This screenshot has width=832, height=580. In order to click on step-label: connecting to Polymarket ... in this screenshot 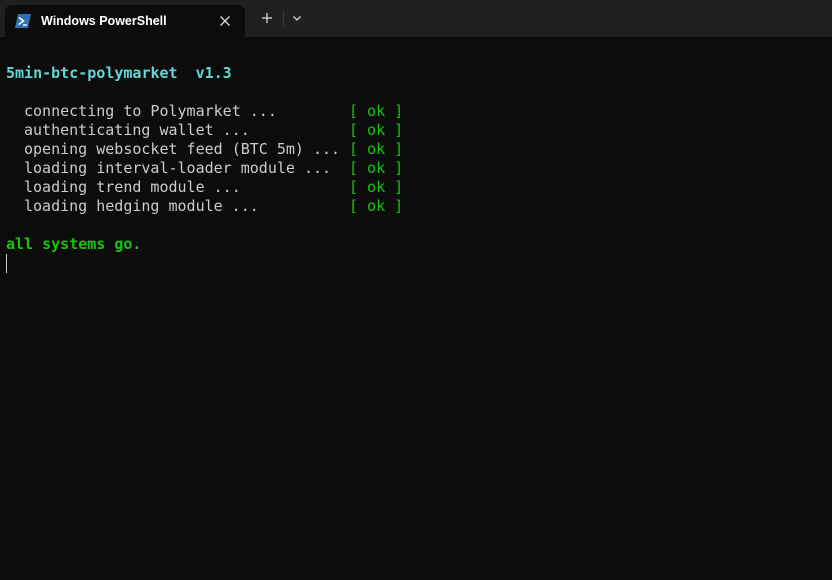, I will do `click(150, 111)`.